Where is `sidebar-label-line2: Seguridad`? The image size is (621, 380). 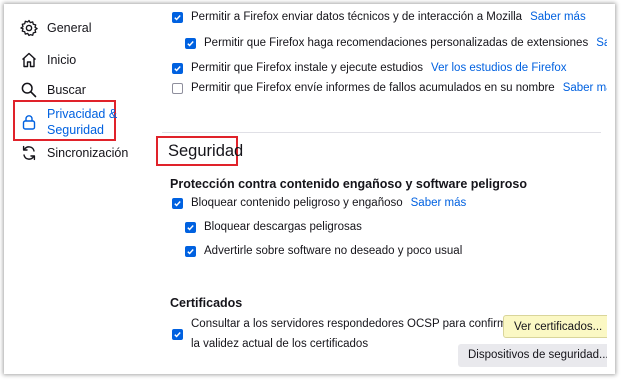 sidebar-label-line2: Seguridad is located at coordinates (75, 130).